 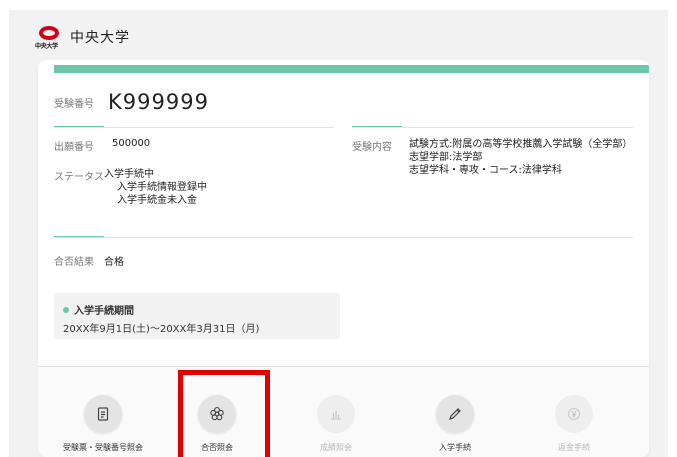 I want to click on enrollment-period-box: 入学手続期間 20XX年9月1日(土)～20XX年3月31日（月), so click(x=197, y=316).